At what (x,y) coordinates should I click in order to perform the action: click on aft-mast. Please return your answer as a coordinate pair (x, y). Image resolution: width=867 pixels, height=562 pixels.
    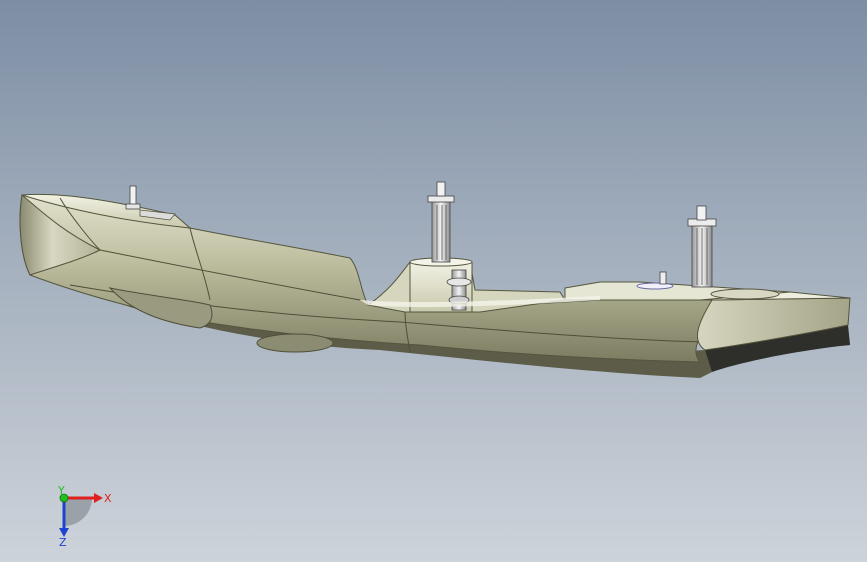
    Looking at the image, I should click on (702, 246).